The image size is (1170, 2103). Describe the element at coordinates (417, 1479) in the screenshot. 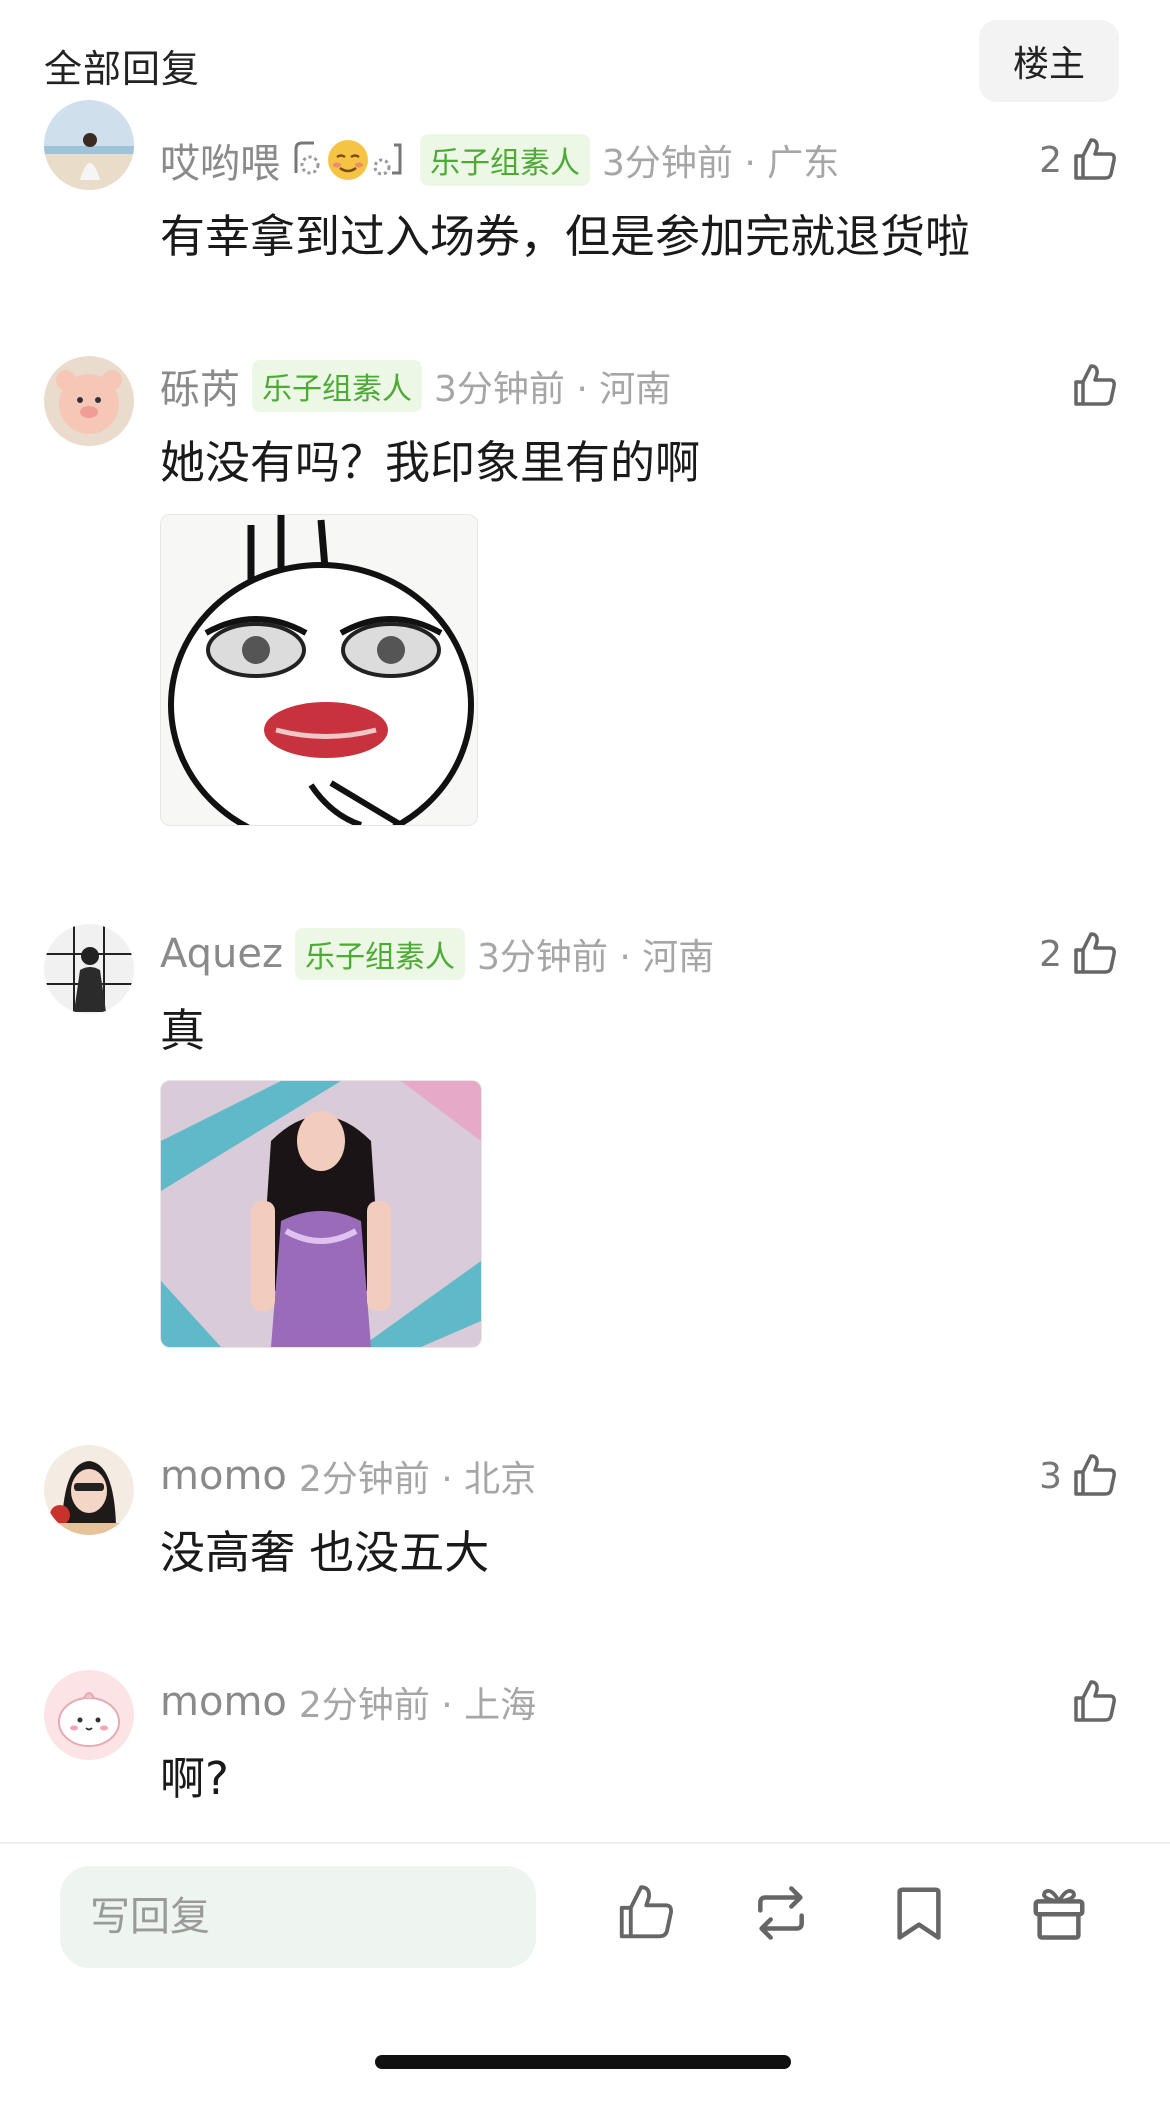

I see `timestamp-location: 2分钟前 · 北京` at that location.